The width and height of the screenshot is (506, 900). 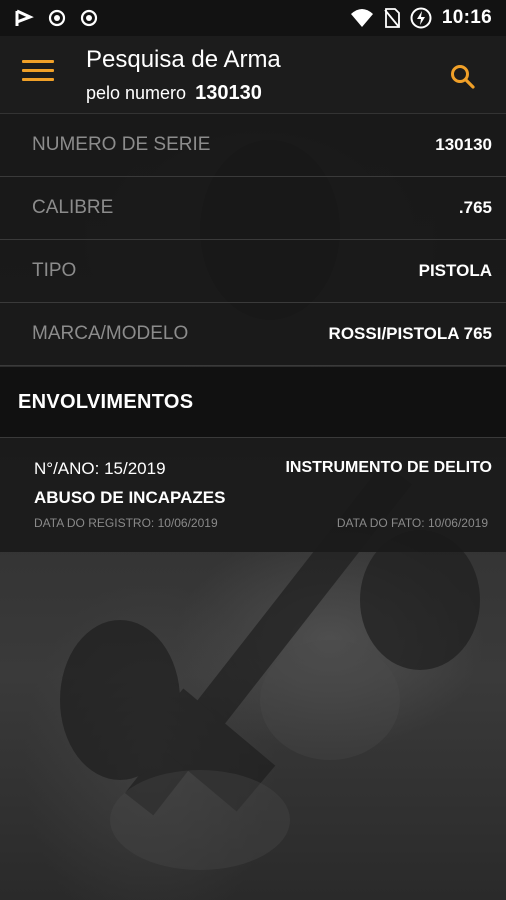 What do you see at coordinates (136, 93) in the screenshot?
I see `subtitle-prefix: pelo numero` at bounding box center [136, 93].